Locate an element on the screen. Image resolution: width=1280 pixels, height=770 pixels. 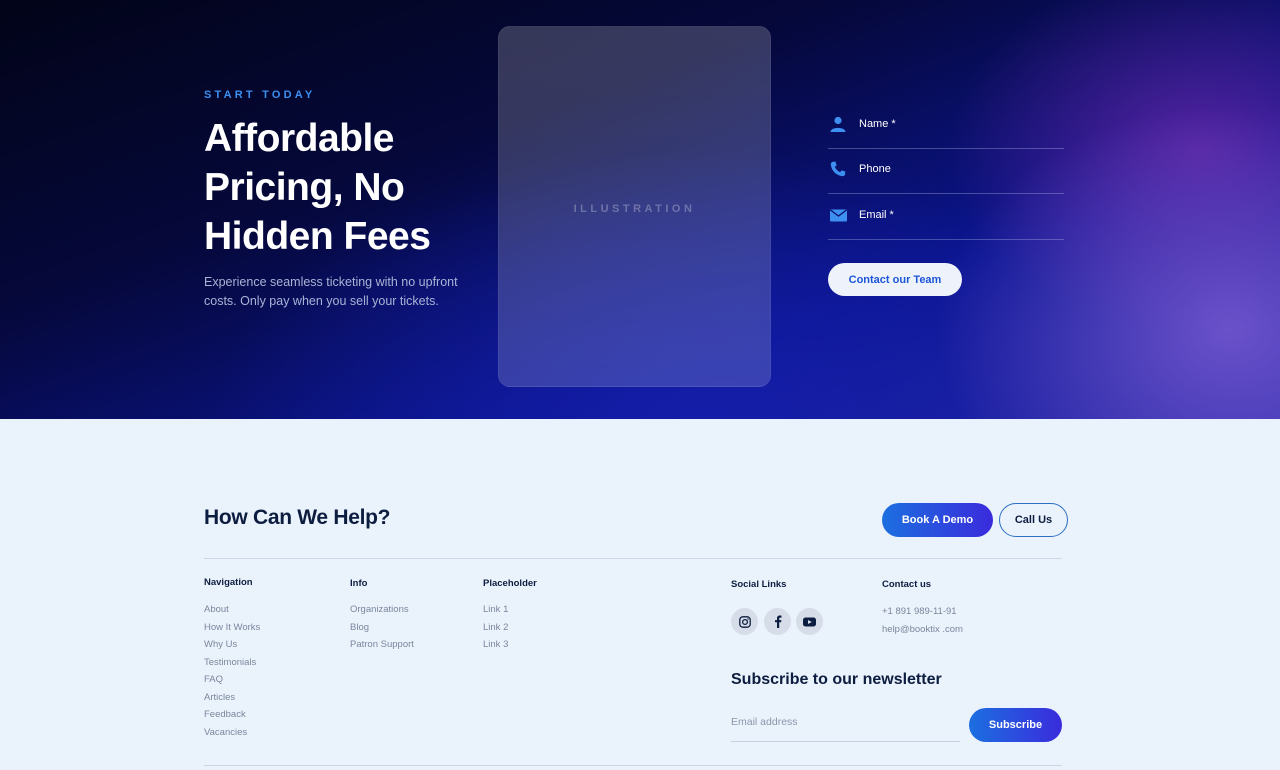
youtube-icon is located at coordinates (809, 621).